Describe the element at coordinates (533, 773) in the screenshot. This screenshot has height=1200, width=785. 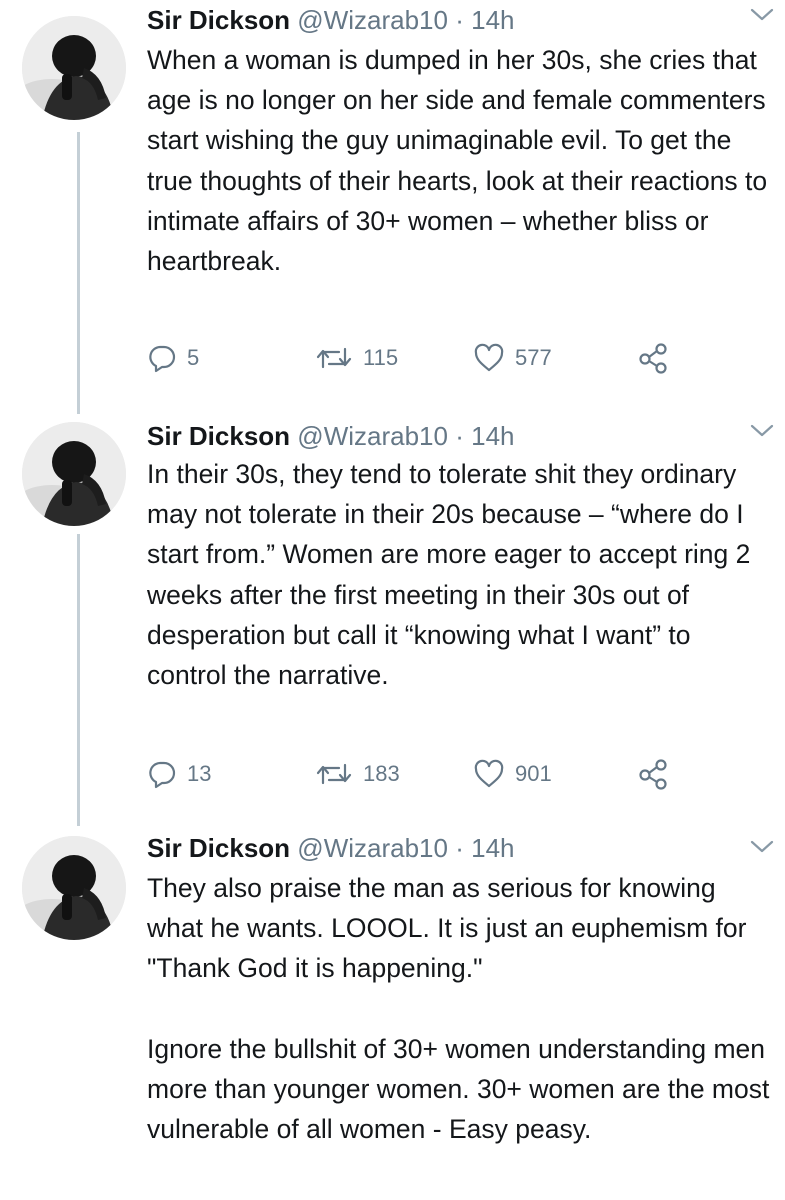
I see `like-count: 901` at that location.